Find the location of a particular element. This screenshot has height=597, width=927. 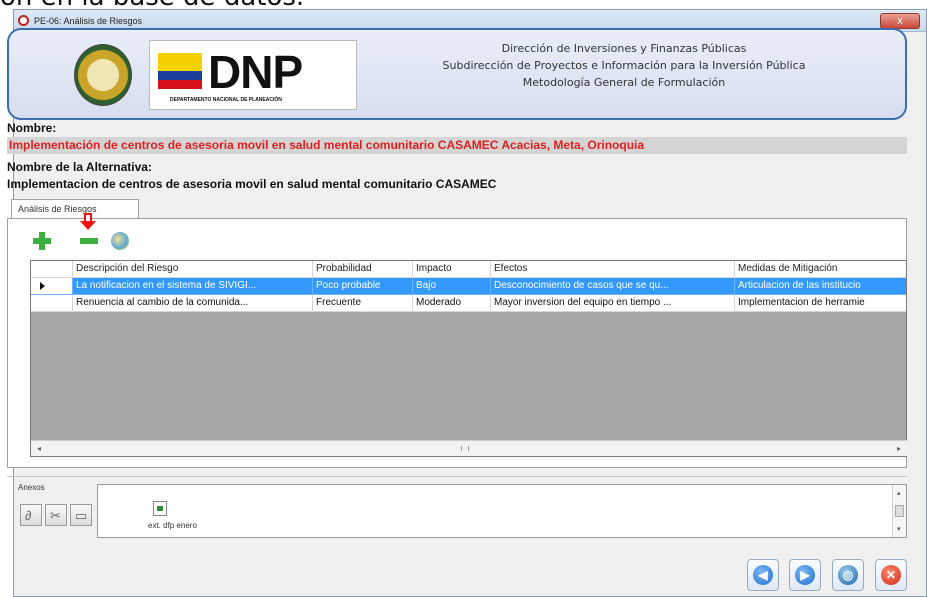

table-cell: Implementacion de herramie is located at coordinates (820, 303).